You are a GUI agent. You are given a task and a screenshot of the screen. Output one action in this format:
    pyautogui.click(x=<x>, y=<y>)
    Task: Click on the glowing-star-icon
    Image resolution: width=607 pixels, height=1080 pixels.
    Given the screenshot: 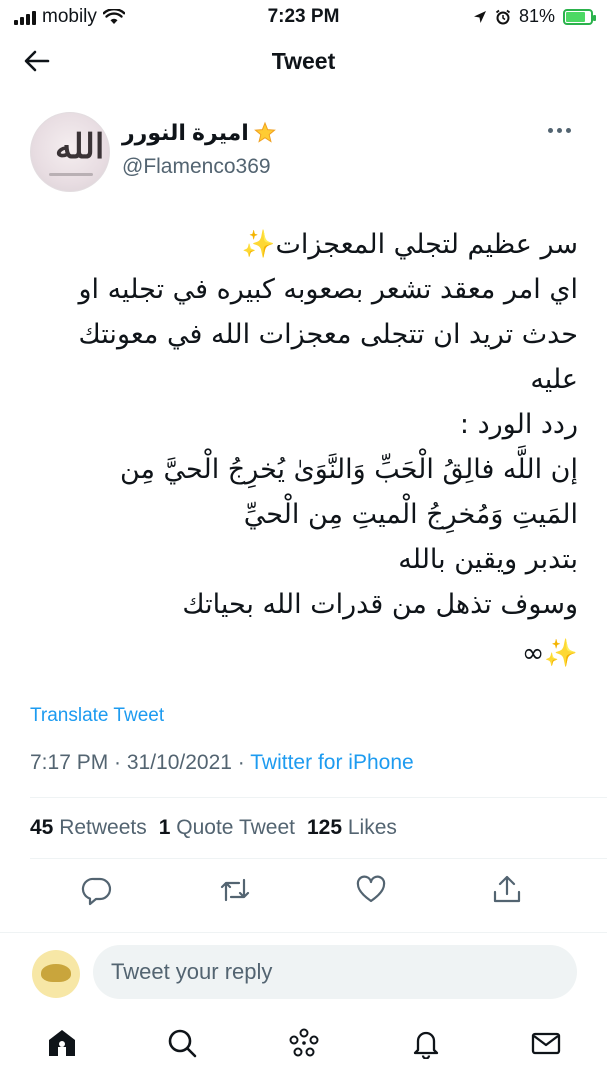 What is the action you would take?
    pyautogui.click(x=264, y=132)
    